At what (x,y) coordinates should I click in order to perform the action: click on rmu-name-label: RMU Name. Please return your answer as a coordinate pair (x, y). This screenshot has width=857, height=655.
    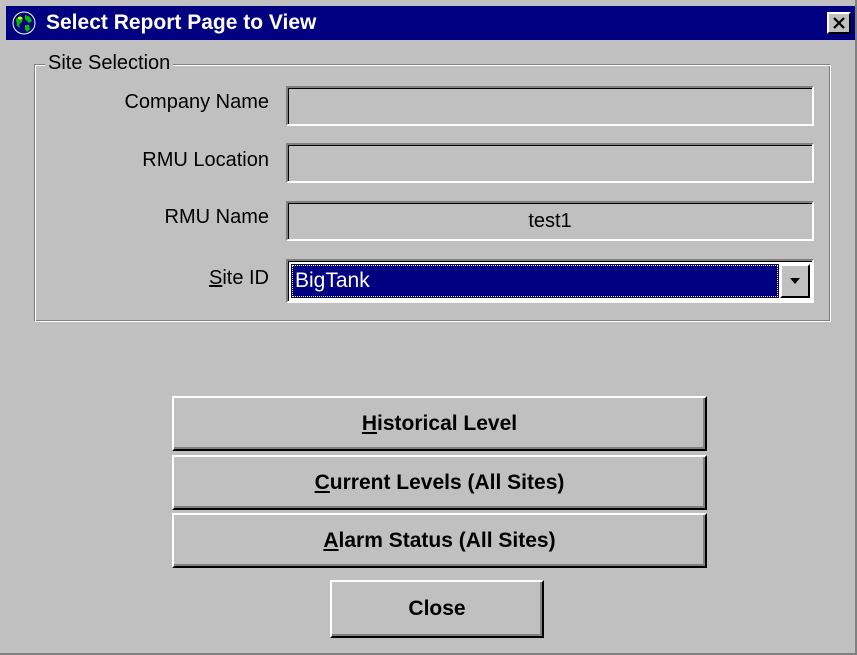
    Looking at the image, I should click on (216, 217).